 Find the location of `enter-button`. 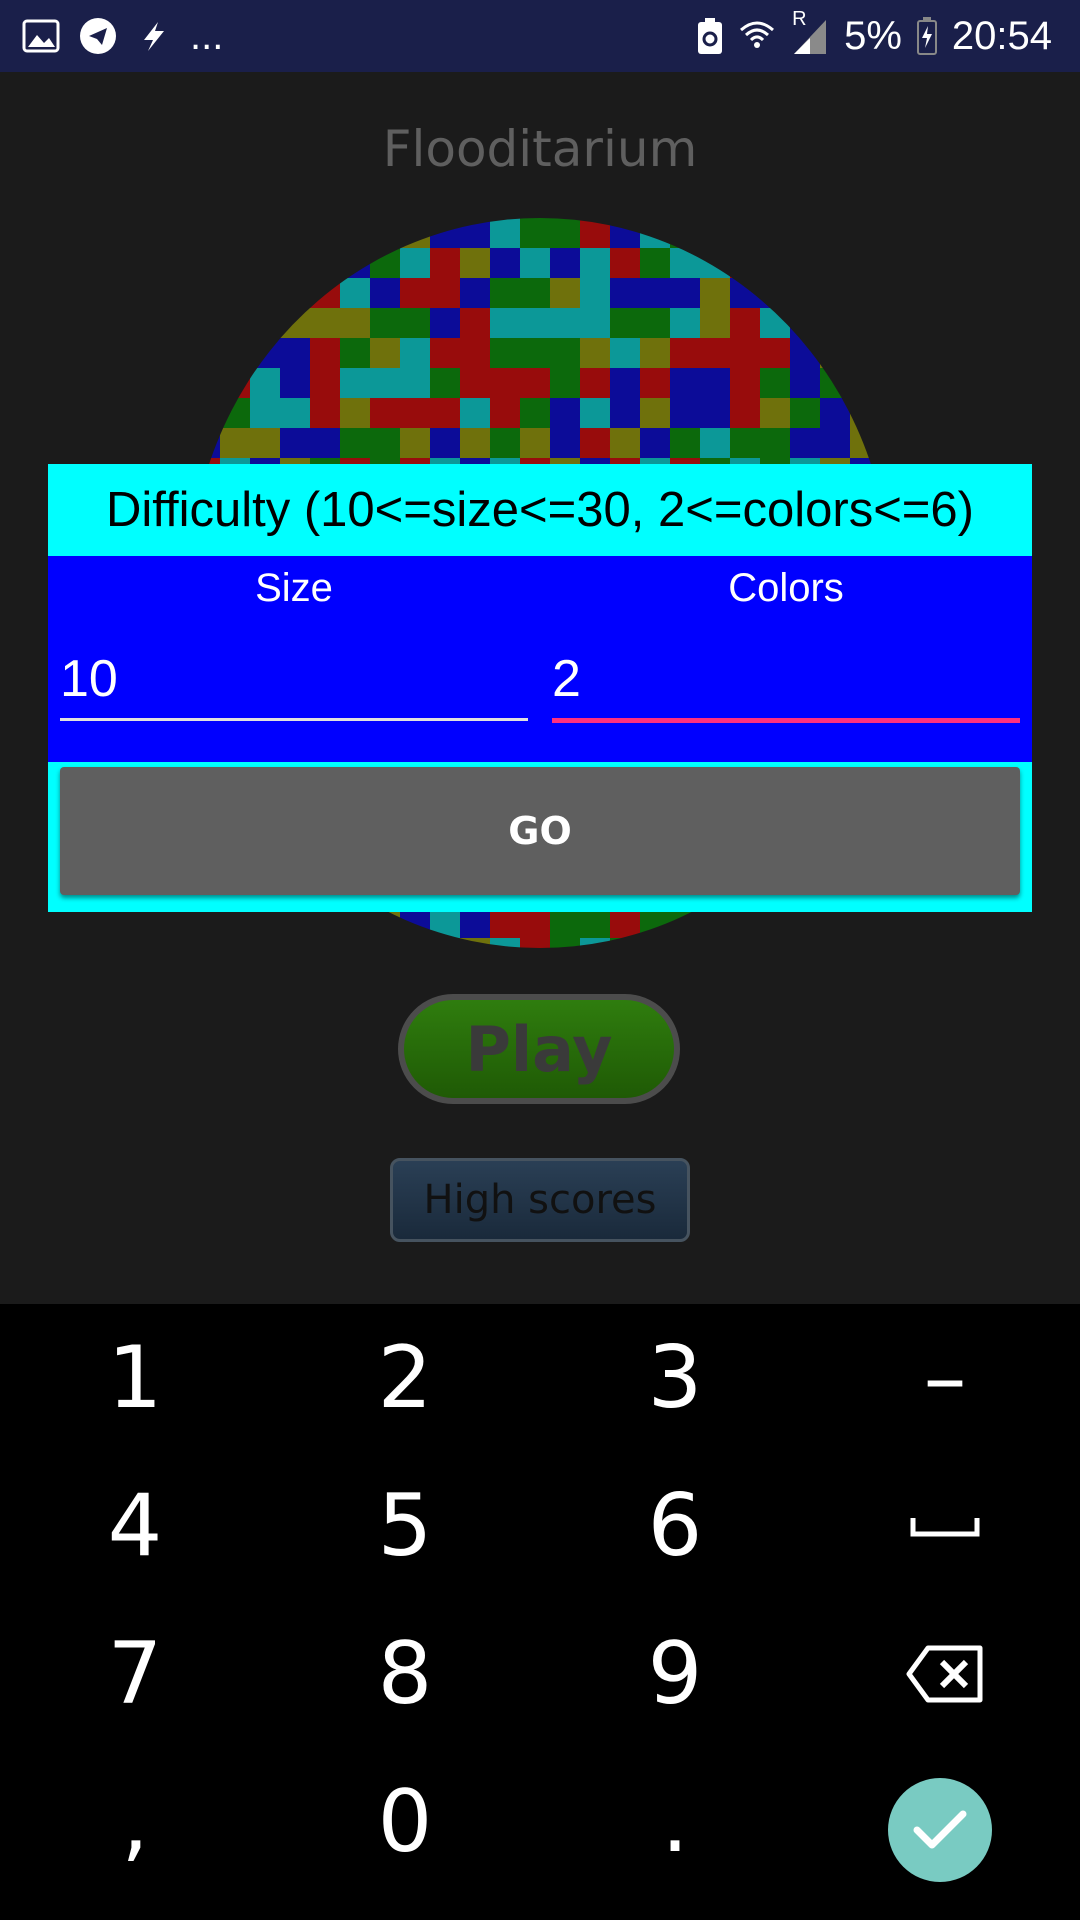

enter-button is located at coordinates (940, 1830).